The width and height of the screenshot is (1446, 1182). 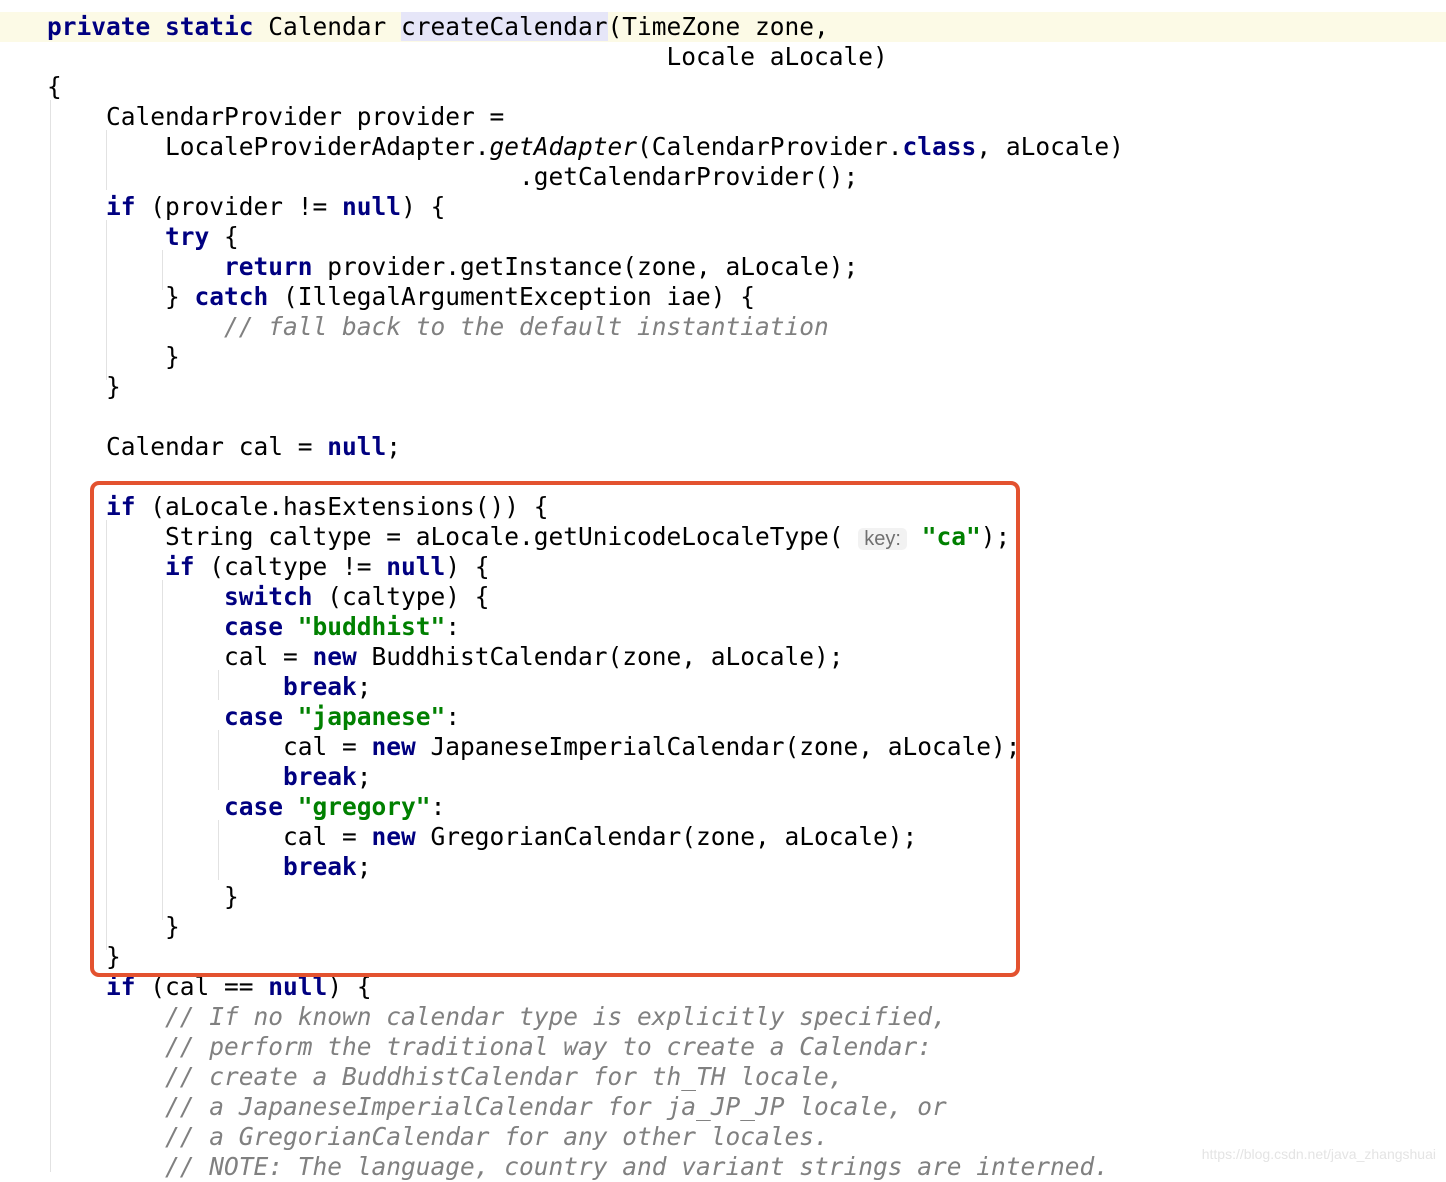 I want to click on code-line: if (provider != null) {, so click(x=246, y=207).